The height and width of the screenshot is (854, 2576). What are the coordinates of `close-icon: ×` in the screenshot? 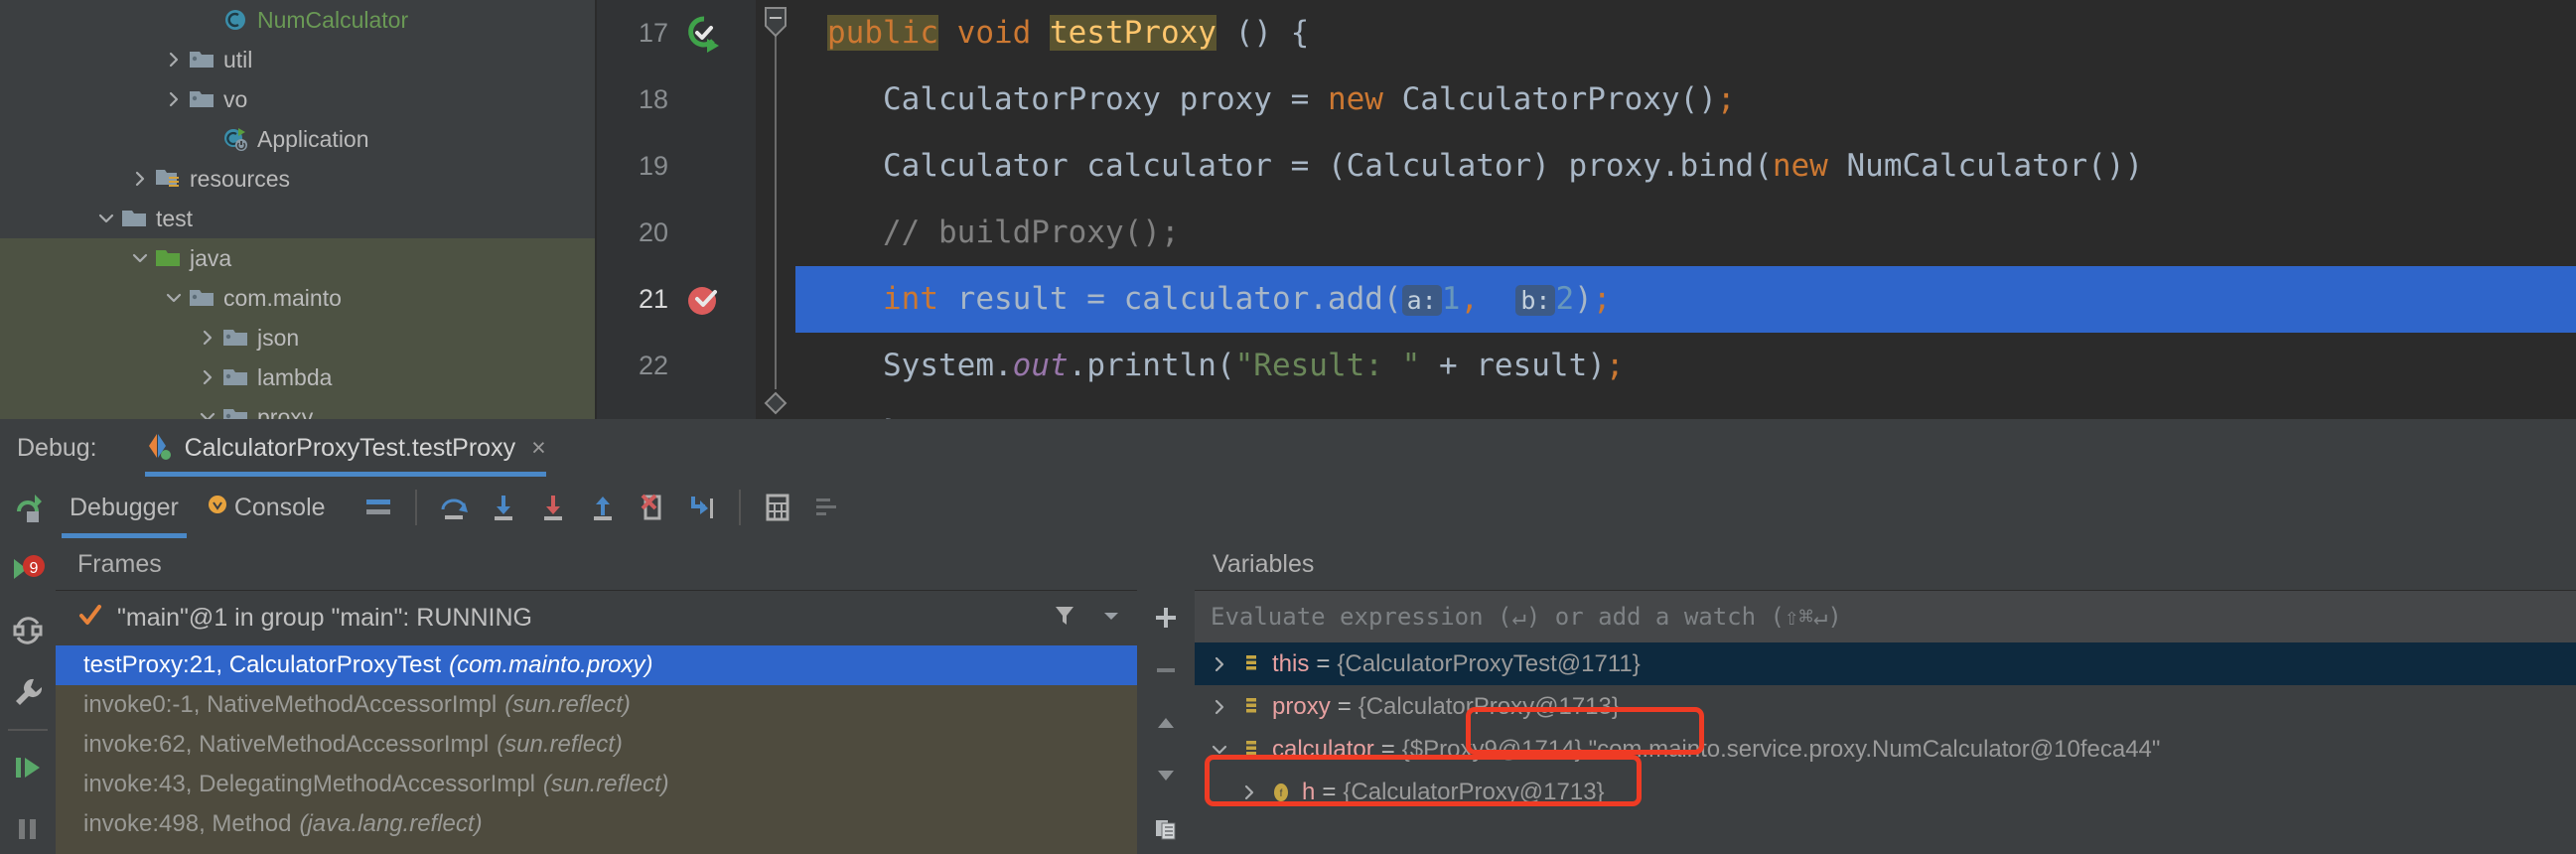 It's located at (539, 448).